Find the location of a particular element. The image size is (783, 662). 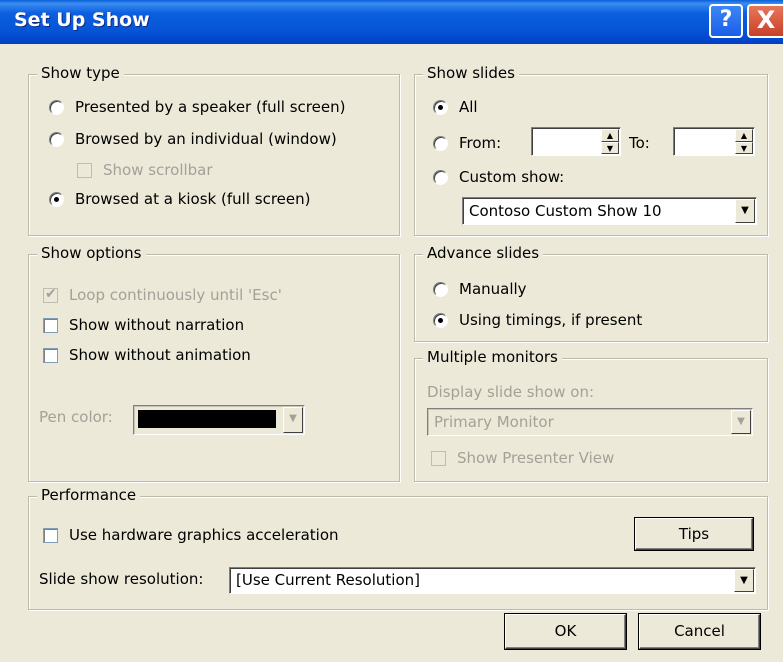

dialog-title: Set Up Show is located at coordinates (82, 20).